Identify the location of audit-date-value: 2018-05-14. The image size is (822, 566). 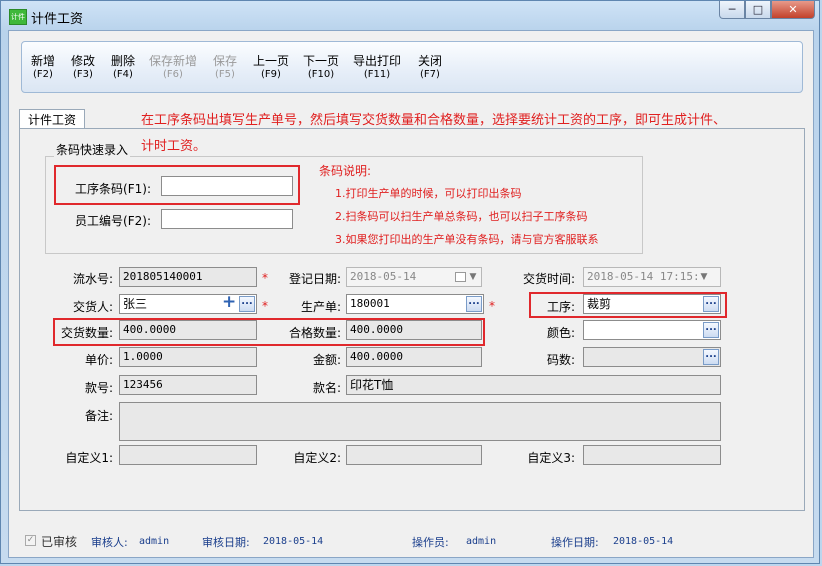
(293, 541).